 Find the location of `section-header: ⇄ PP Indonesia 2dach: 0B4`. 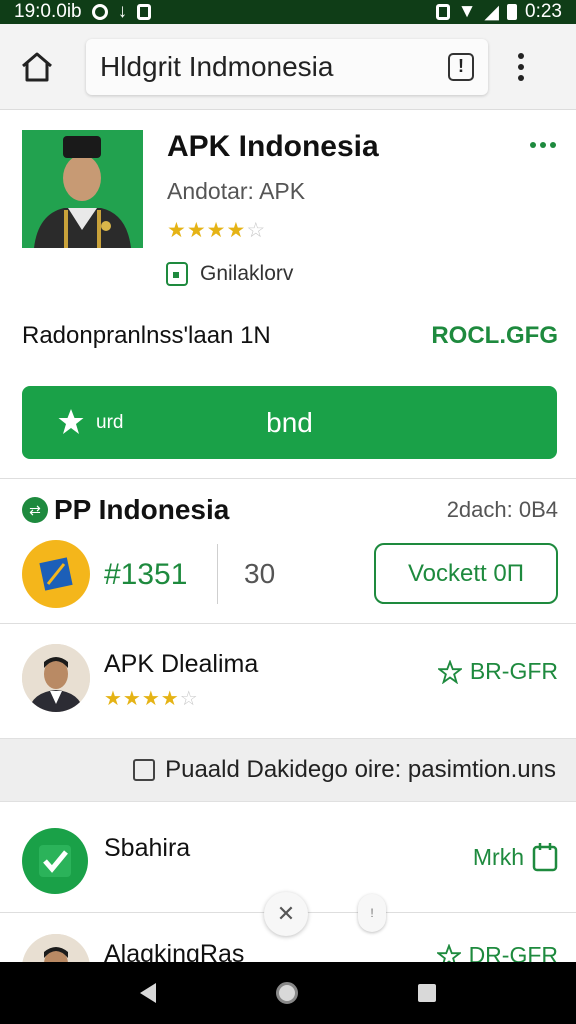

section-header: ⇄ PP Indonesia 2dach: 0B4 is located at coordinates (290, 510).